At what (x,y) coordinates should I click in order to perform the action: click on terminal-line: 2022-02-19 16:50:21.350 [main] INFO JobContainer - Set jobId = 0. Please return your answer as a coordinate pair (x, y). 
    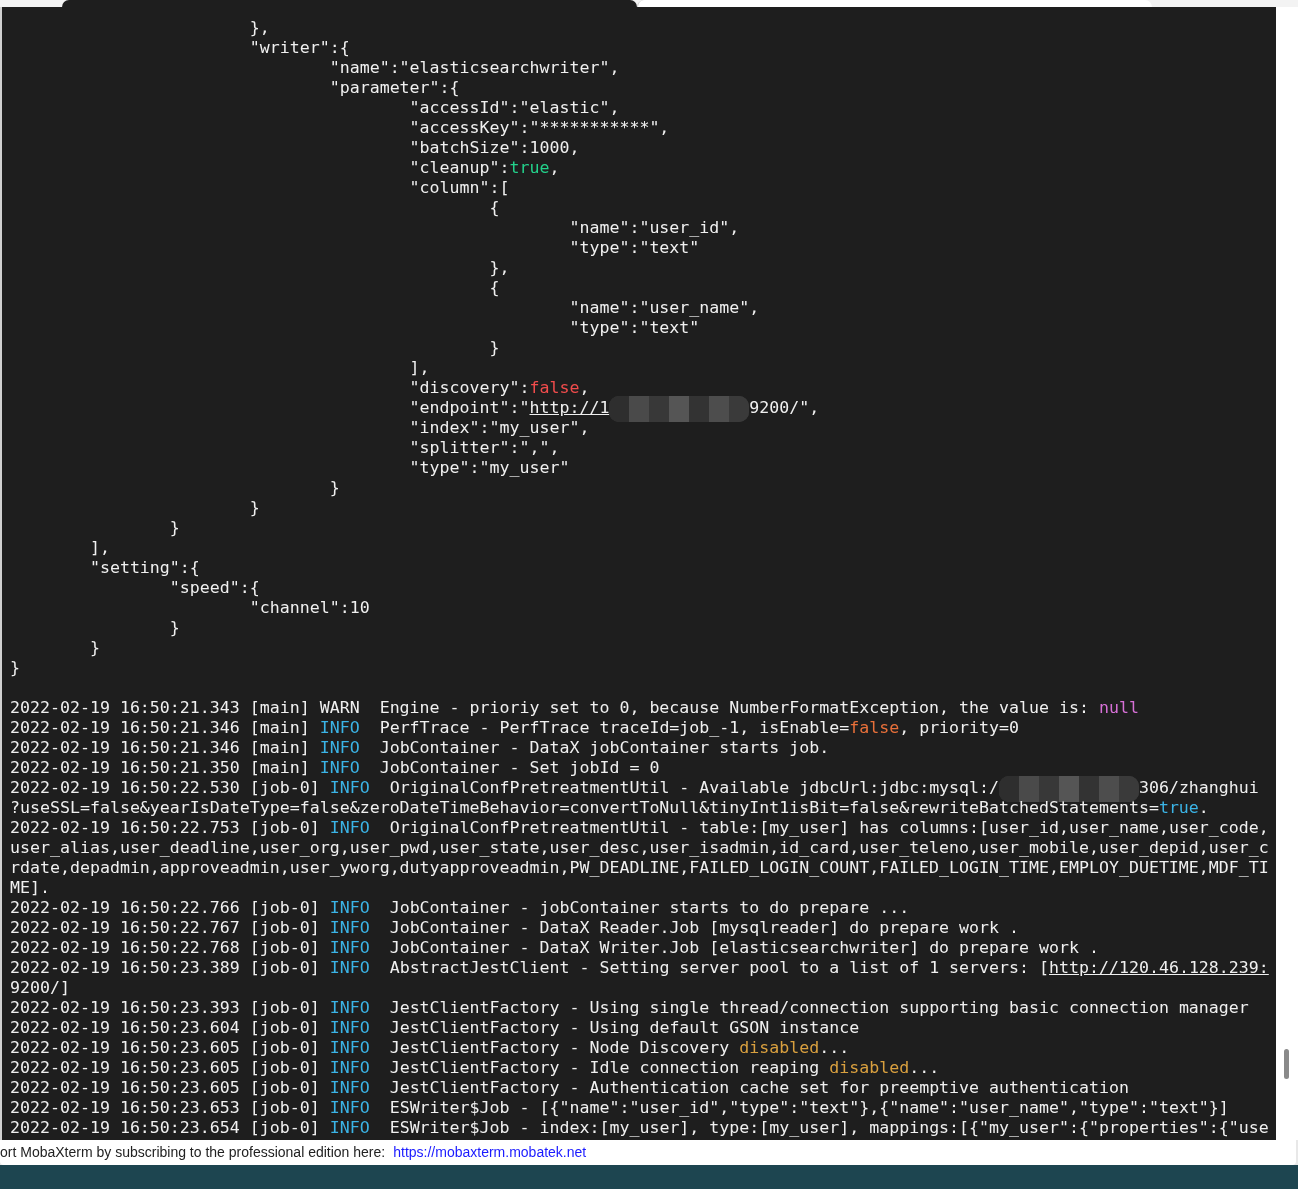
    Looking at the image, I should click on (335, 768).